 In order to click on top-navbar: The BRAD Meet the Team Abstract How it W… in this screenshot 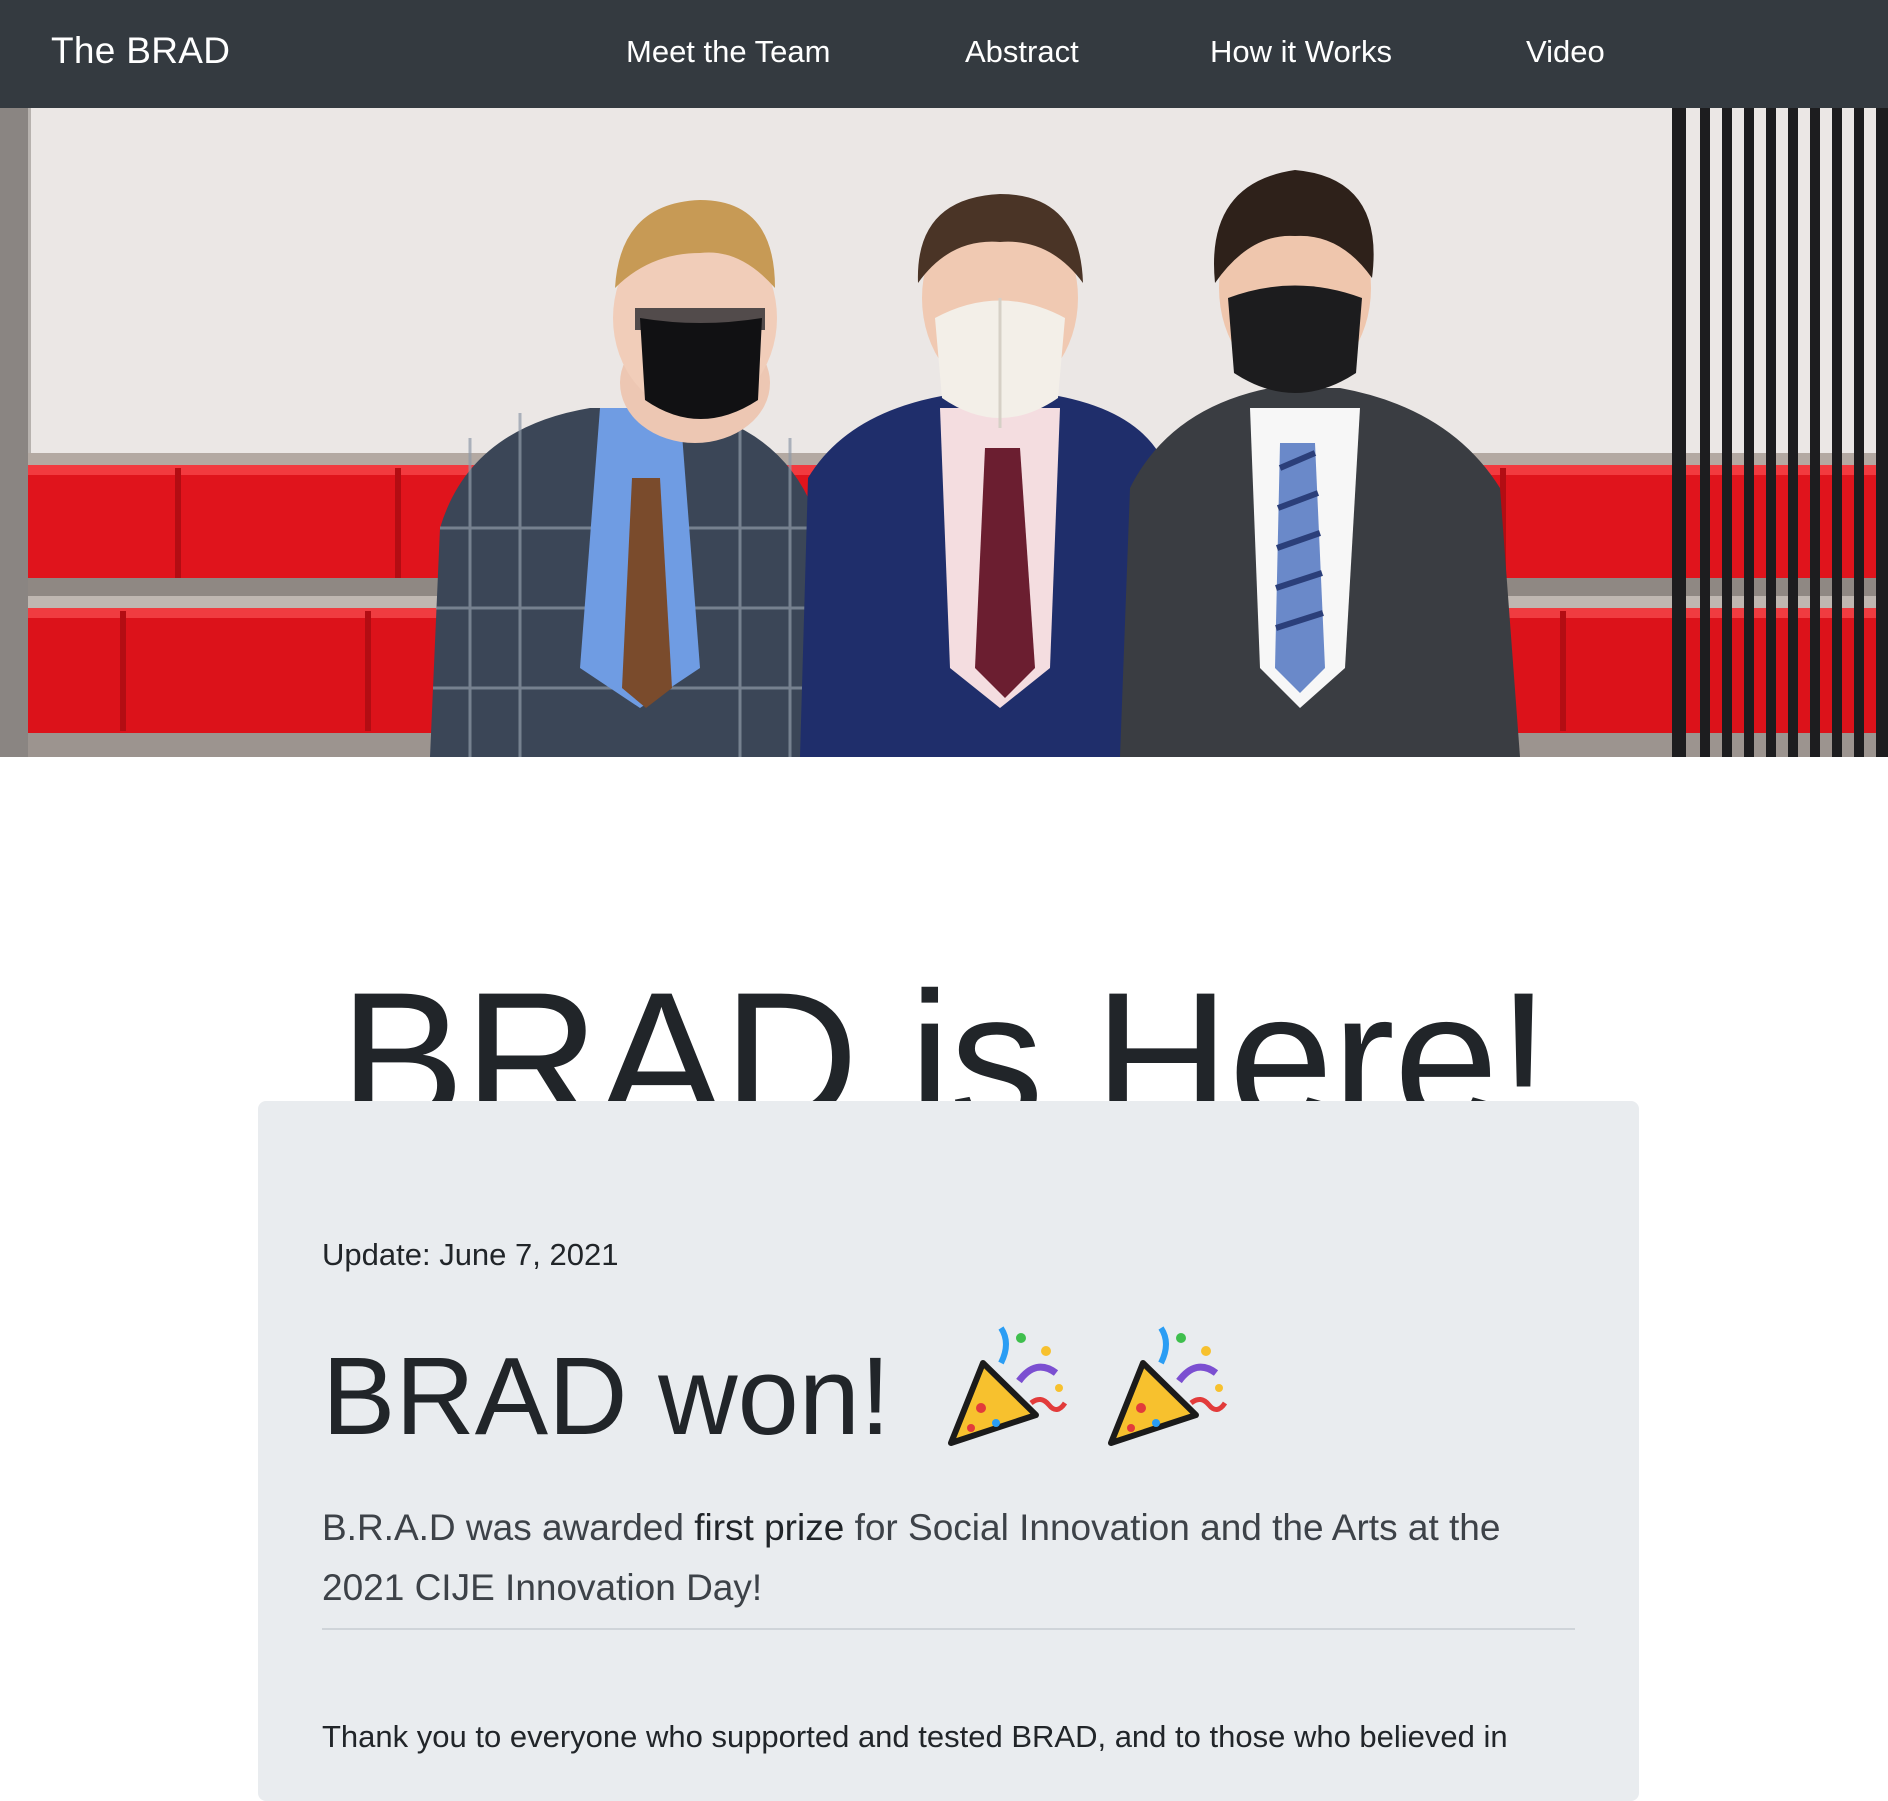, I will do `click(944, 54)`.